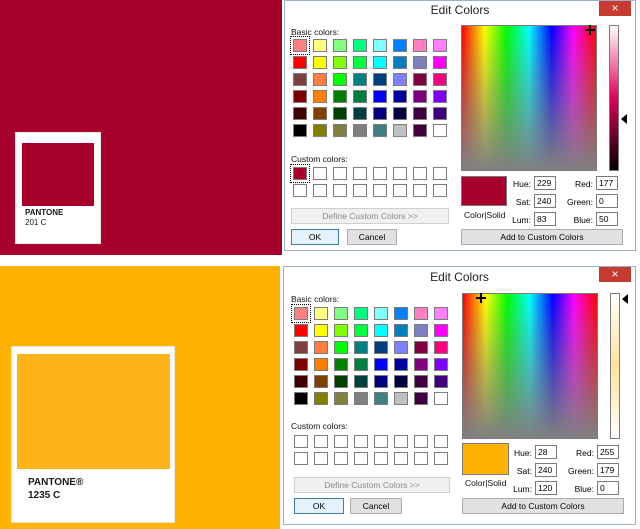 Image resolution: width=640 pixels, height=529 pixels. I want to click on cancel-button: Cancel, so click(376, 506).